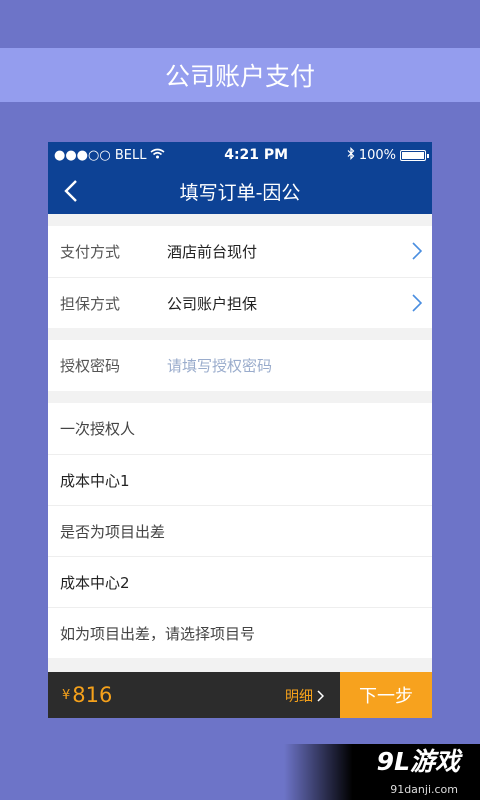 The image size is (480, 800). I want to click on project-number-row: 如为项目出差，请选择项目号, so click(240, 632).